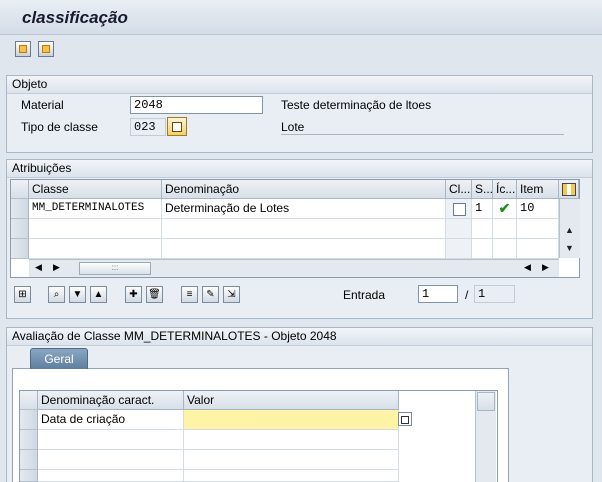 The height and width of the screenshot is (482, 602). Describe the element at coordinates (133, 294) in the screenshot. I see `add-row-button: ✚` at that location.